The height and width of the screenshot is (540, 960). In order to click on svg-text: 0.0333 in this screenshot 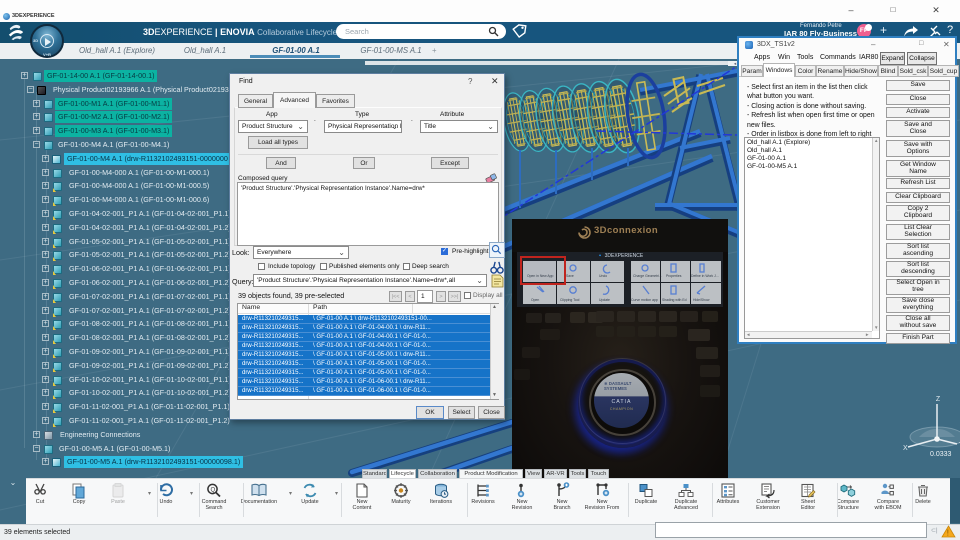, I will do `click(941, 454)`.